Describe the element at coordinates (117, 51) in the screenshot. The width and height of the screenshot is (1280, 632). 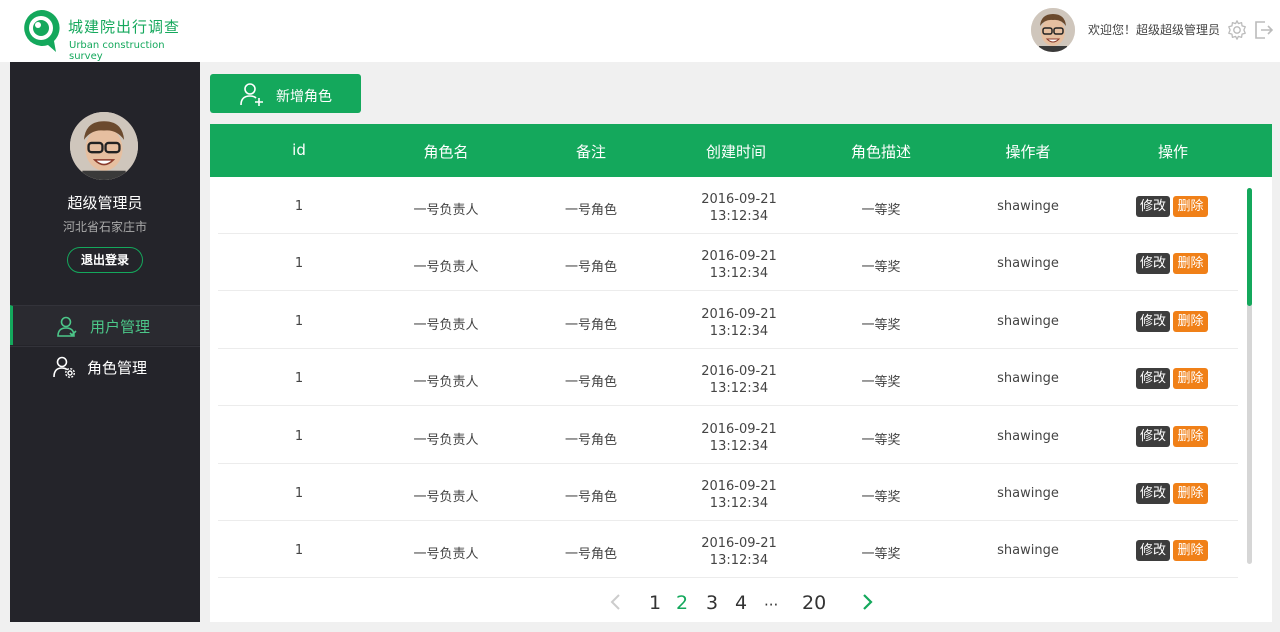
I see `logo-subtitle: Urban construction survey` at that location.